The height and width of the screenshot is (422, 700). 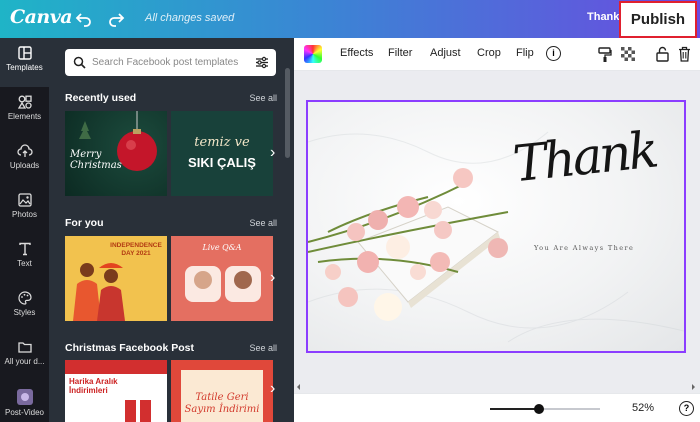 What do you see at coordinates (489, 53) in the screenshot?
I see `crop-button: Crop` at bounding box center [489, 53].